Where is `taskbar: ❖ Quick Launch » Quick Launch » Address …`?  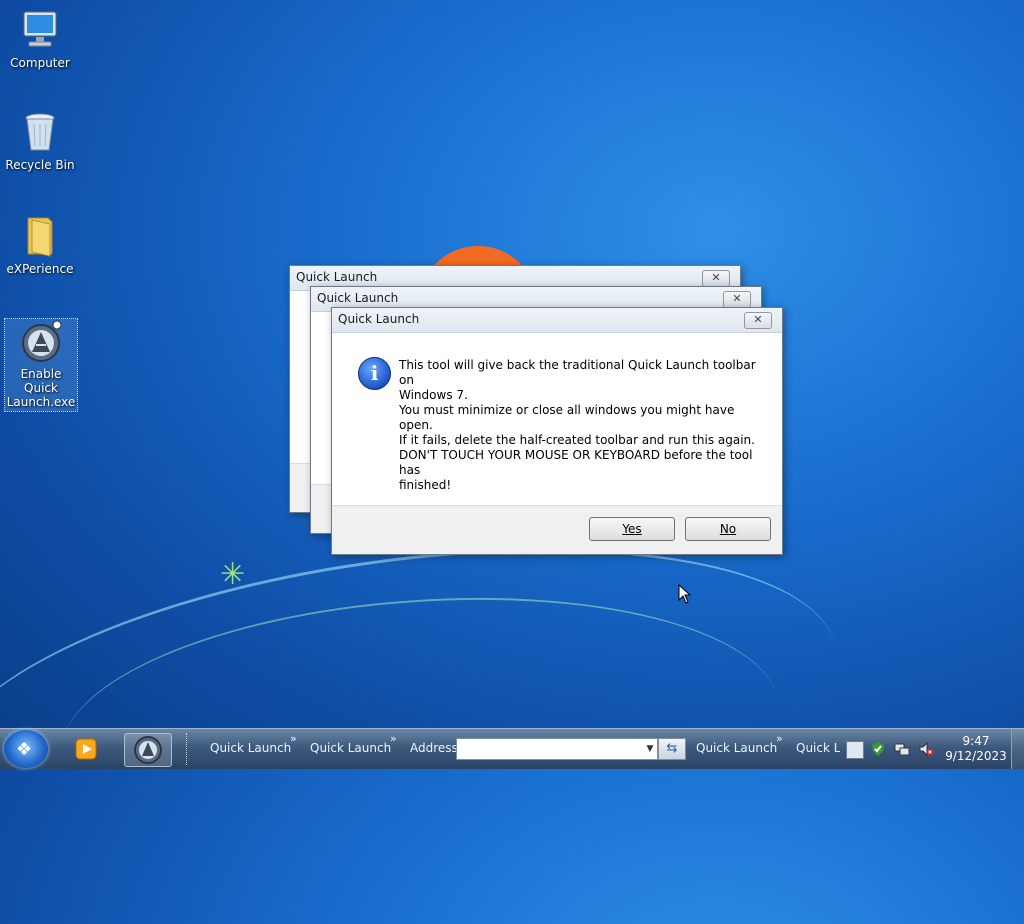
taskbar: ❖ Quick Launch » Quick Launch » Address … is located at coordinates (512, 748).